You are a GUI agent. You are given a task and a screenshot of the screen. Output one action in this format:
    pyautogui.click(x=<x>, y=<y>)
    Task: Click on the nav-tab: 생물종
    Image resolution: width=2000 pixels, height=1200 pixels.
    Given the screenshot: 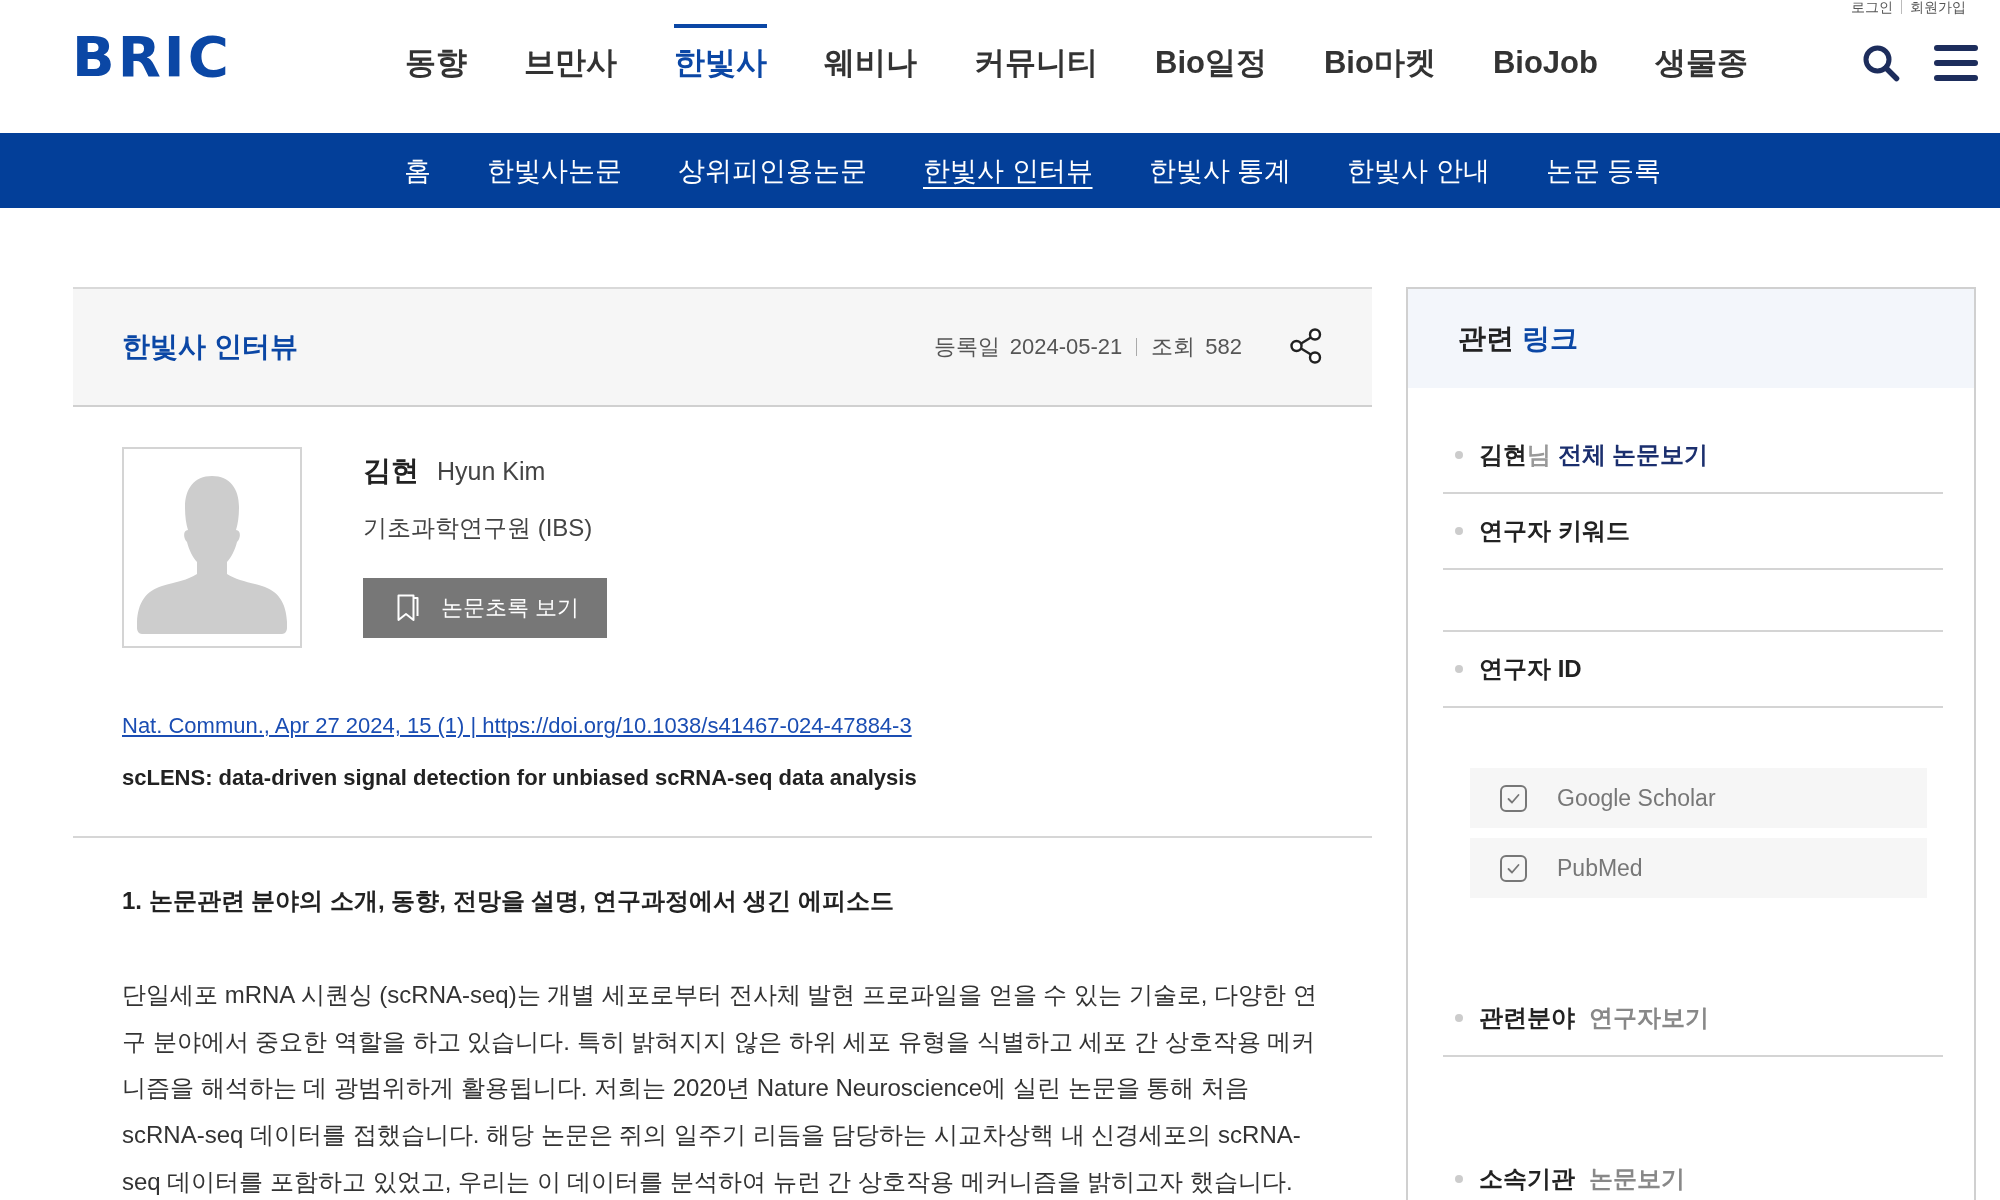 What is the action you would take?
    pyautogui.click(x=1701, y=53)
    